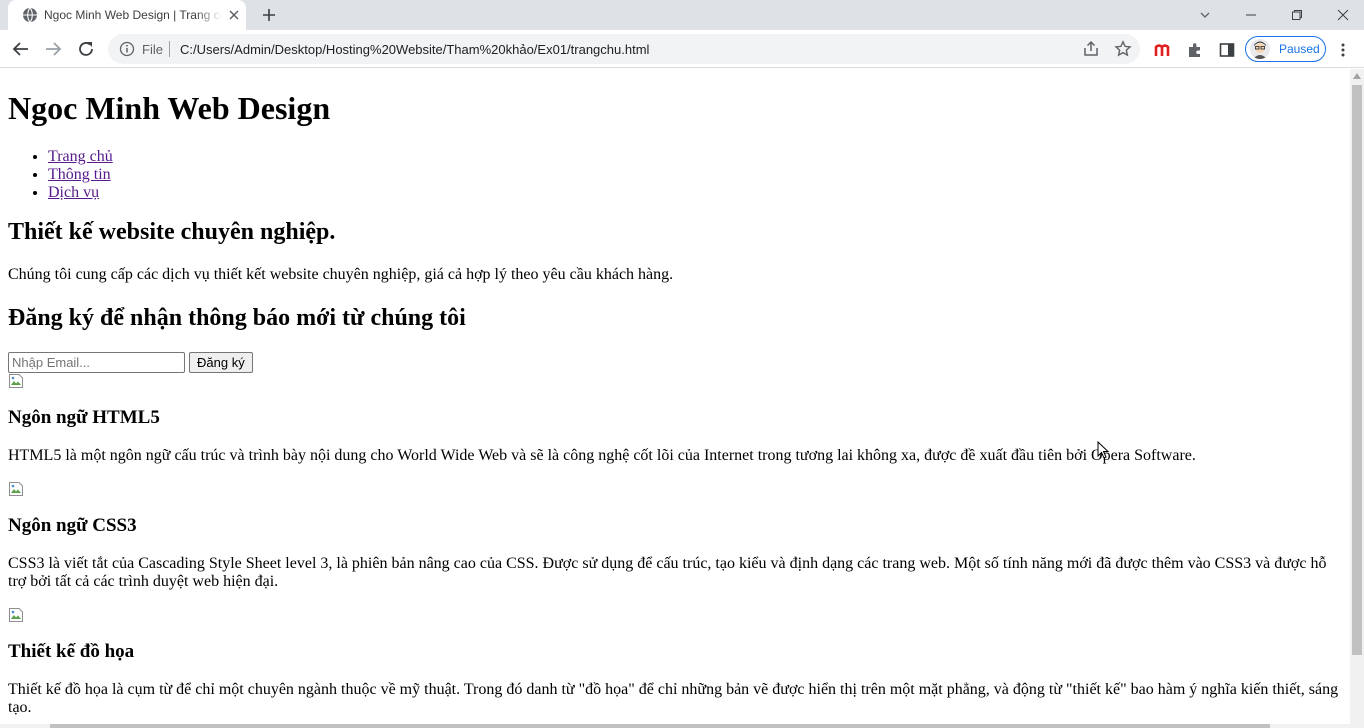  Describe the element at coordinates (695, 193) in the screenshot. I see `nav-item-services: Dịch vụ` at that location.